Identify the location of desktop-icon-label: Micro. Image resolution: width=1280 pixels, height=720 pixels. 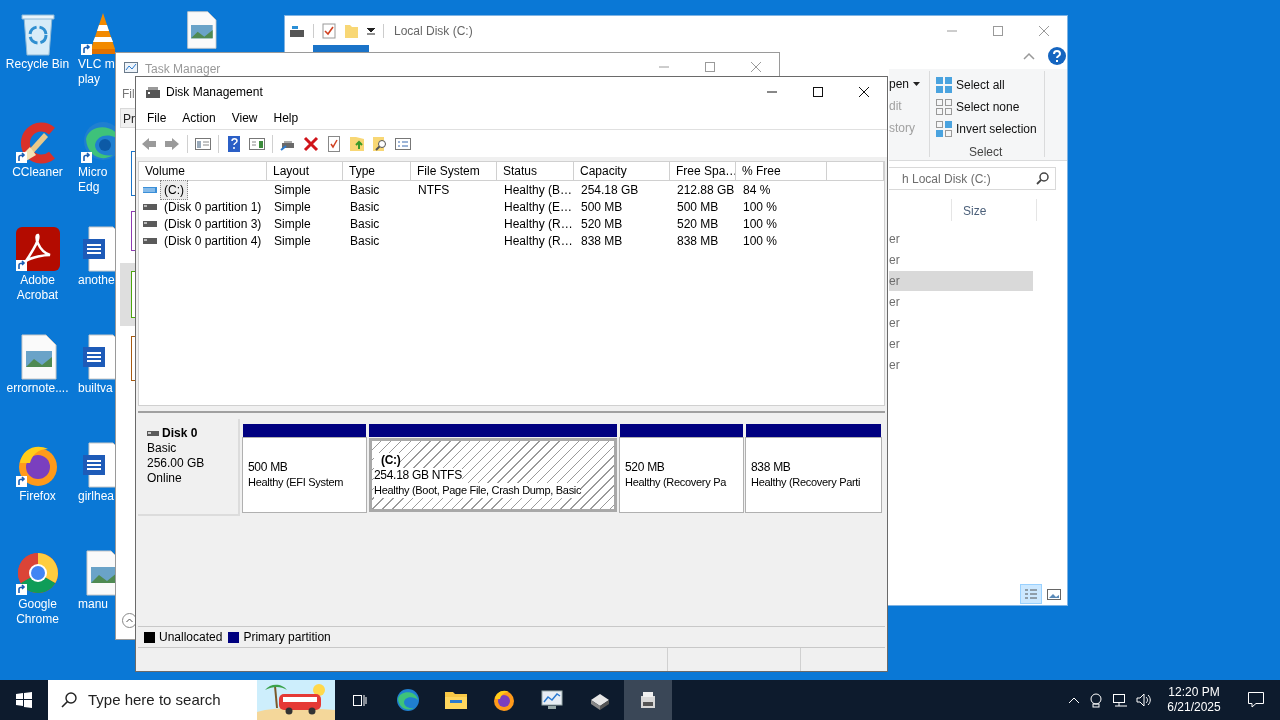
(89, 172).